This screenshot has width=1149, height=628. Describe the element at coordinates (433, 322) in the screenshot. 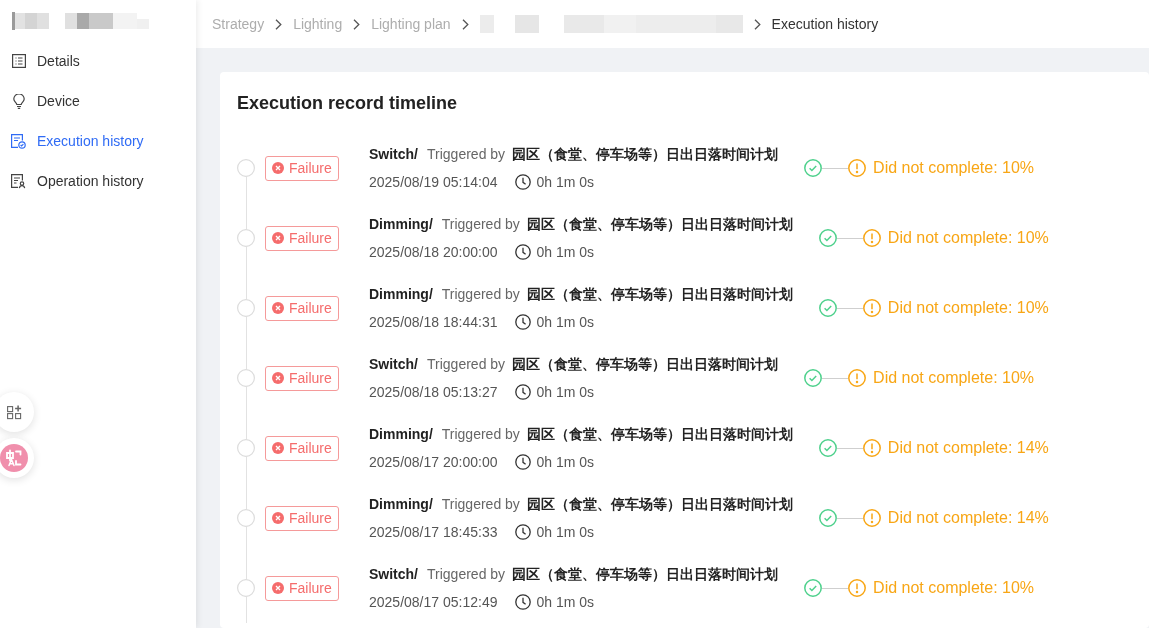

I see `record-time: 2025/08/18 18:44:31` at that location.